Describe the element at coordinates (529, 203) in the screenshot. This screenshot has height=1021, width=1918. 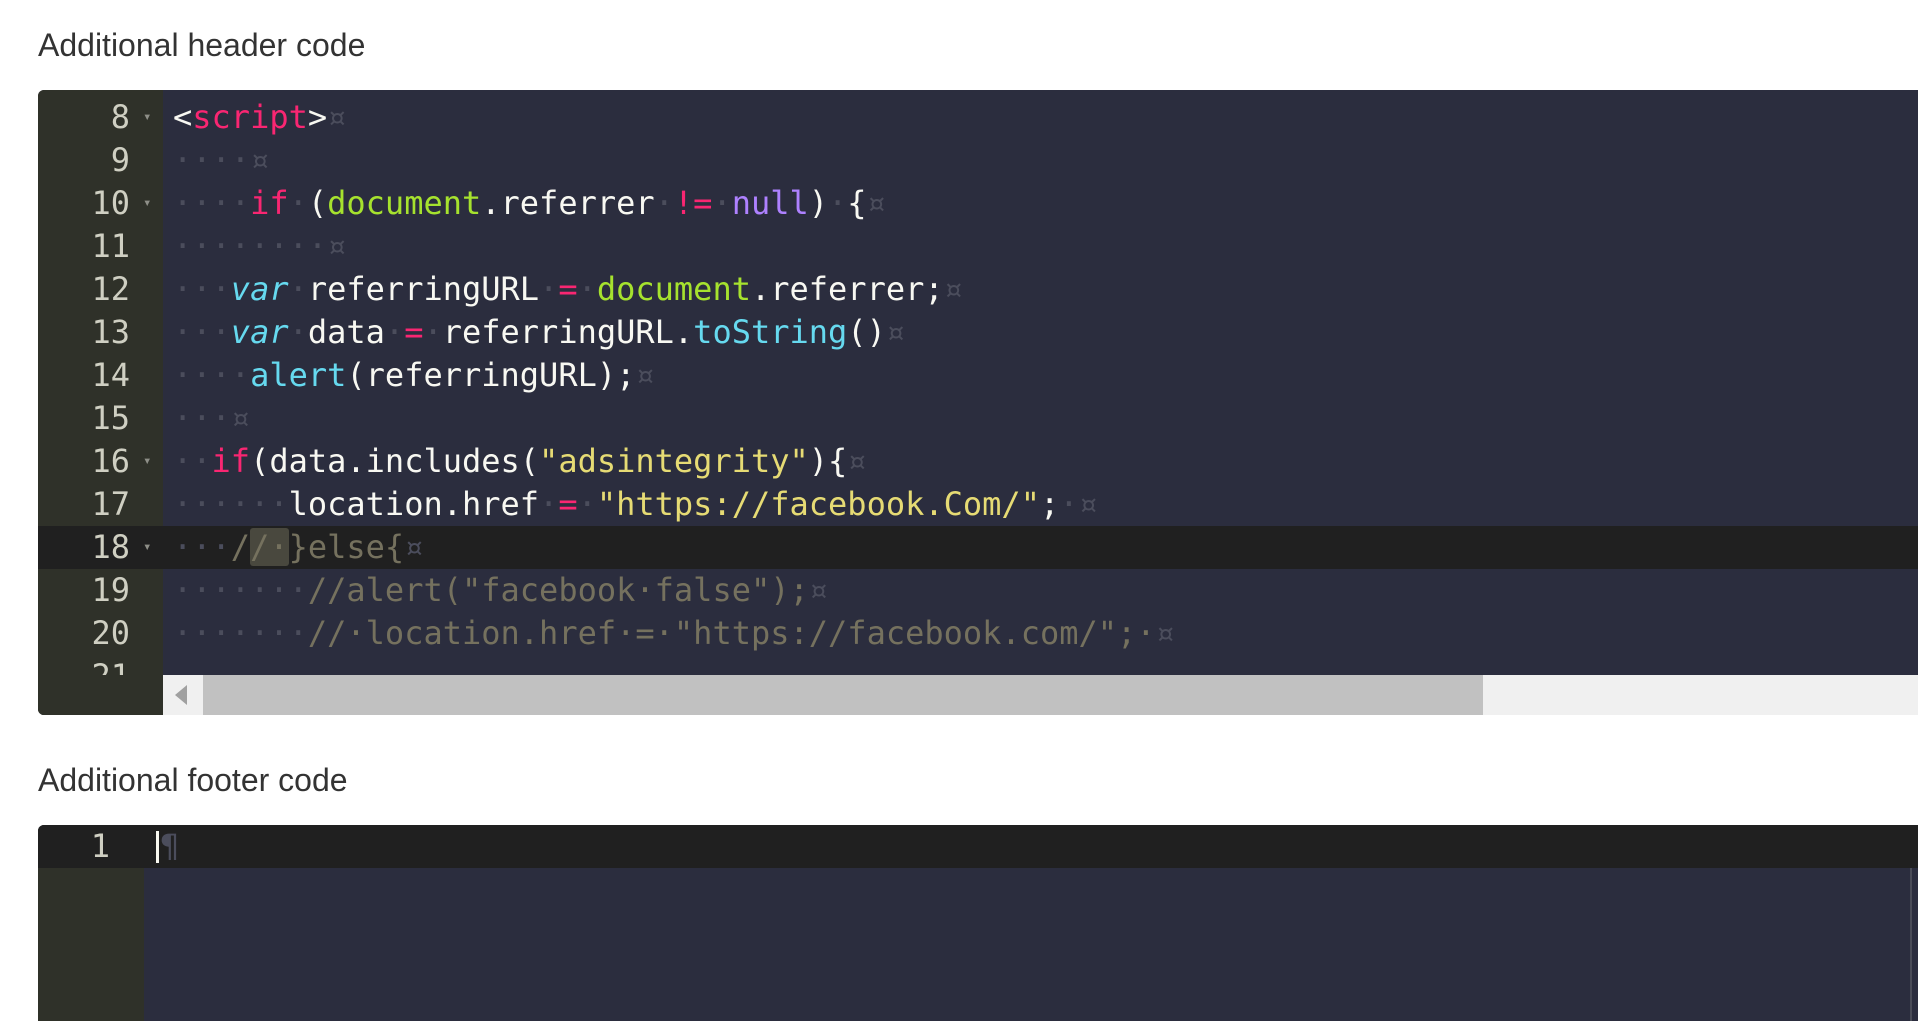
I see `code-text: ····if·(document.referrer·!=·null)·{¤` at that location.